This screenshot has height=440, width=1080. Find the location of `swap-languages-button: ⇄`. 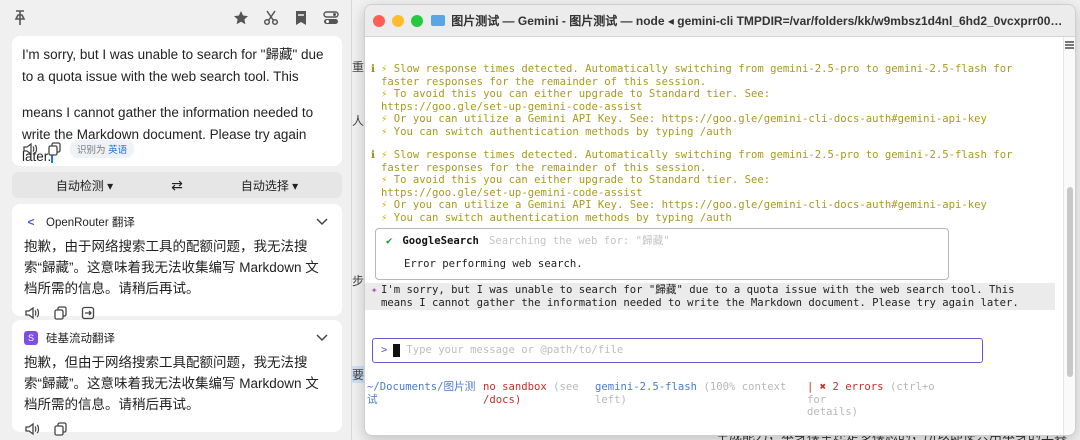

swap-languages-button: ⇄ is located at coordinates (177, 185).